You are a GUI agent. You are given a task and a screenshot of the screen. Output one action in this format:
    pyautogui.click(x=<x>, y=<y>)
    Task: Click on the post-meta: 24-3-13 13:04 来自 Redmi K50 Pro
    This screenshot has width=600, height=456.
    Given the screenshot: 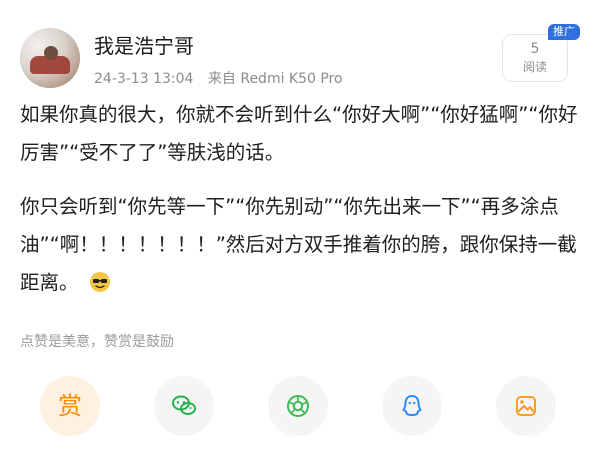 What is the action you would take?
    pyautogui.click(x=218, y=78)
    